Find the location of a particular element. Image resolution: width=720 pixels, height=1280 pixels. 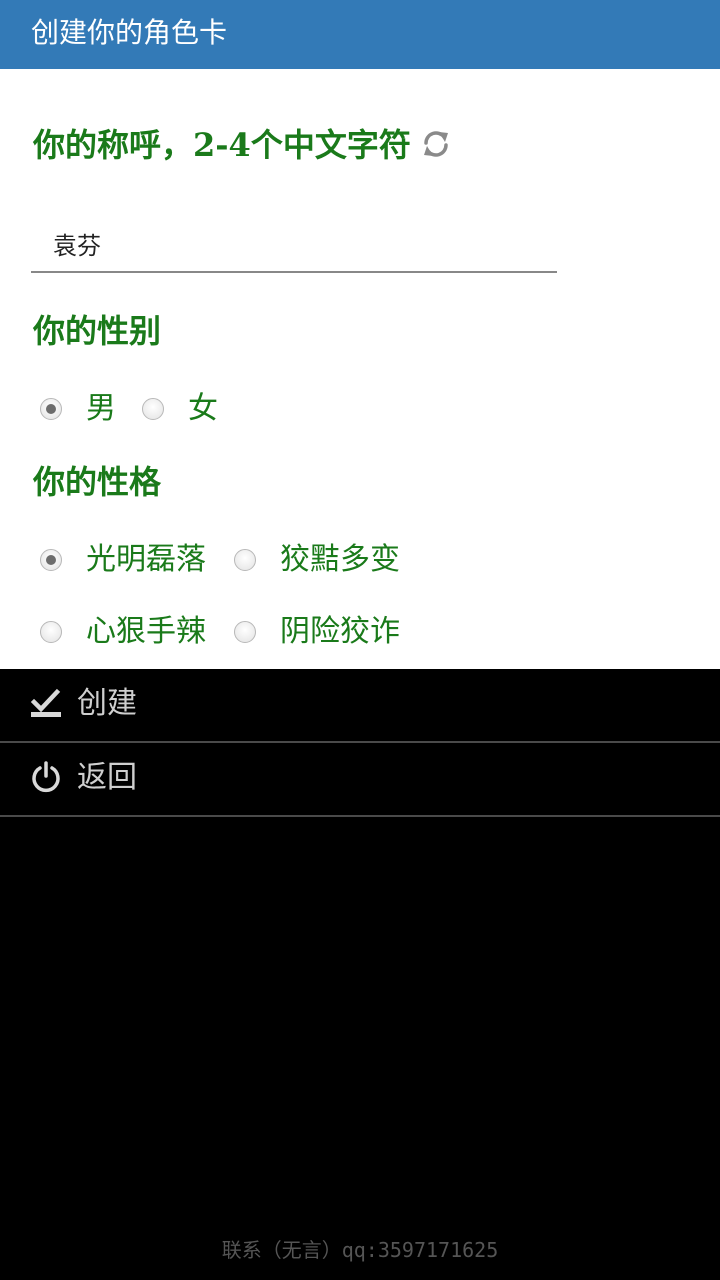

create-check-icon is located at coordinates (46, 703).